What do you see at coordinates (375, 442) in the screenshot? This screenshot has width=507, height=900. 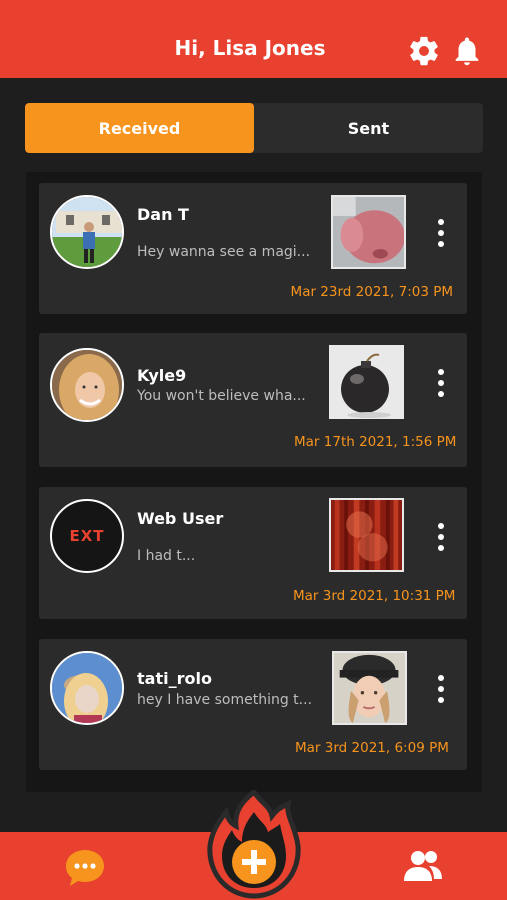 I see `message-date: Mar 17th 2021, 1:56 PM` at bounding box center [375, 442].